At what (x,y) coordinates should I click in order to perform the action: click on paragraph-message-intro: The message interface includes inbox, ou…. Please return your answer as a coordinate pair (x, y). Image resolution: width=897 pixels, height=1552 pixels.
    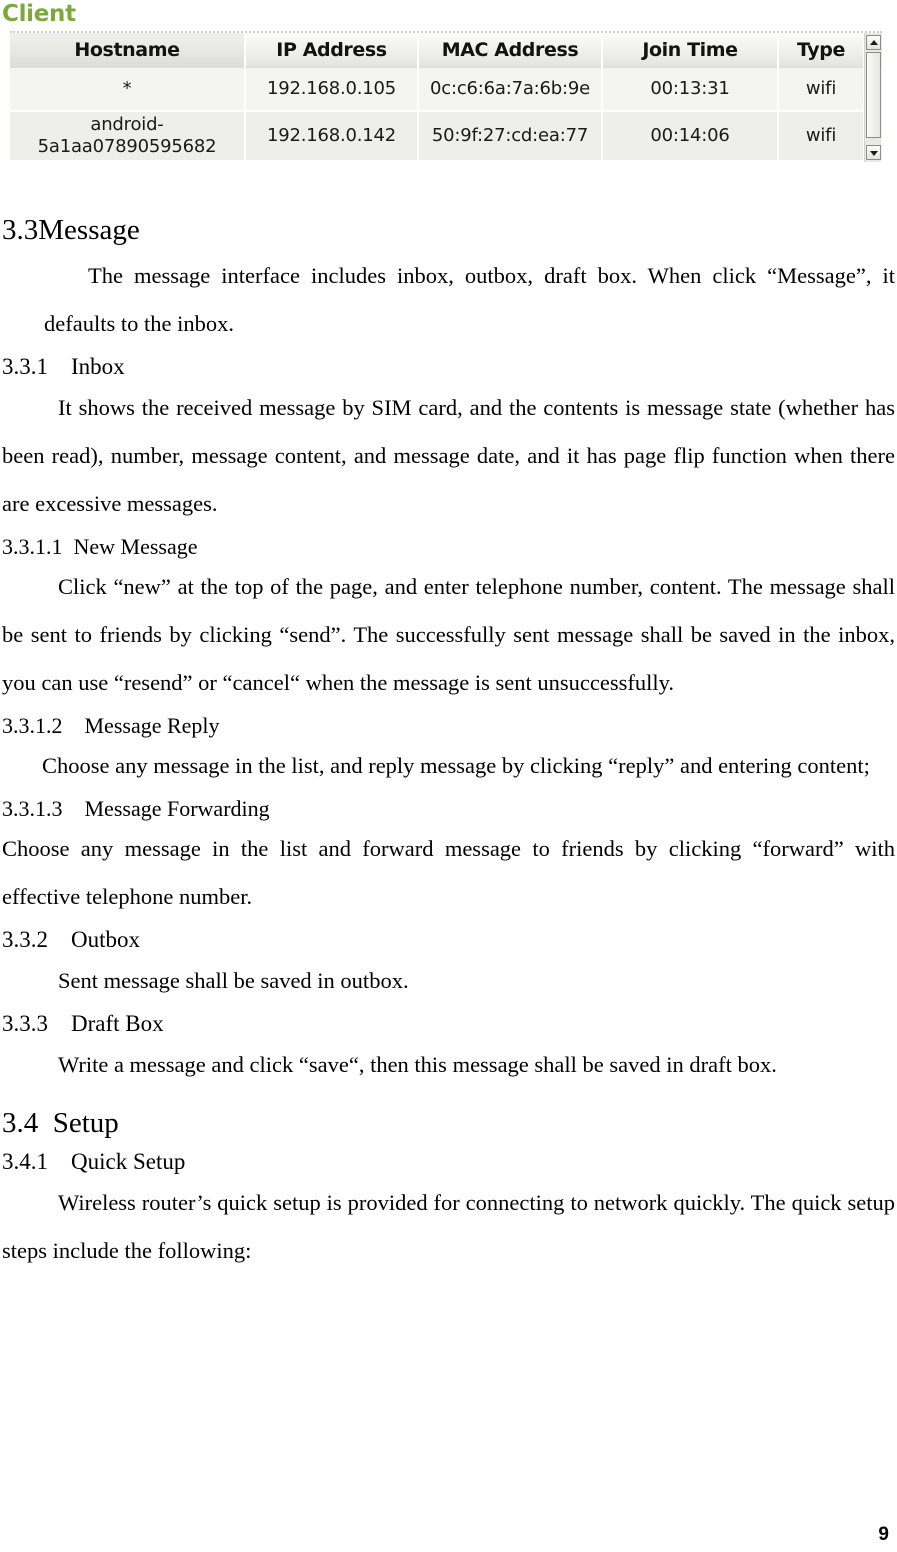
    Looking at the image, I should click on (469, 299).